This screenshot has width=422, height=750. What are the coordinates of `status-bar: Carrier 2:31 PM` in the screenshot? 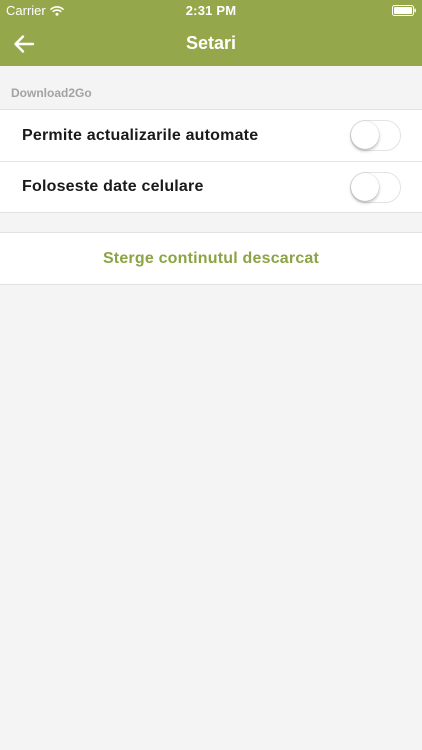 It's located at (211, 11).